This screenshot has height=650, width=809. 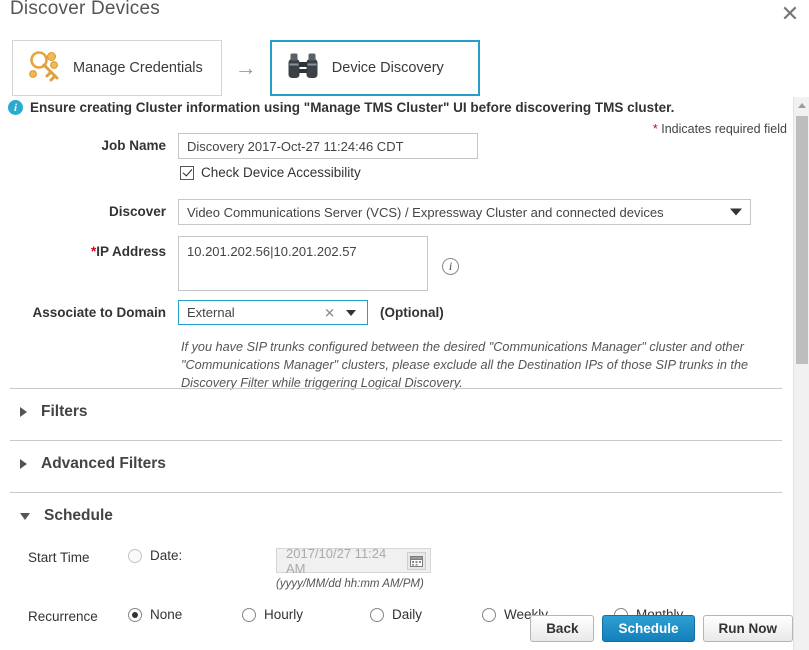 I want to click on section-filters-title: Filters, so click(x=64, y=411).